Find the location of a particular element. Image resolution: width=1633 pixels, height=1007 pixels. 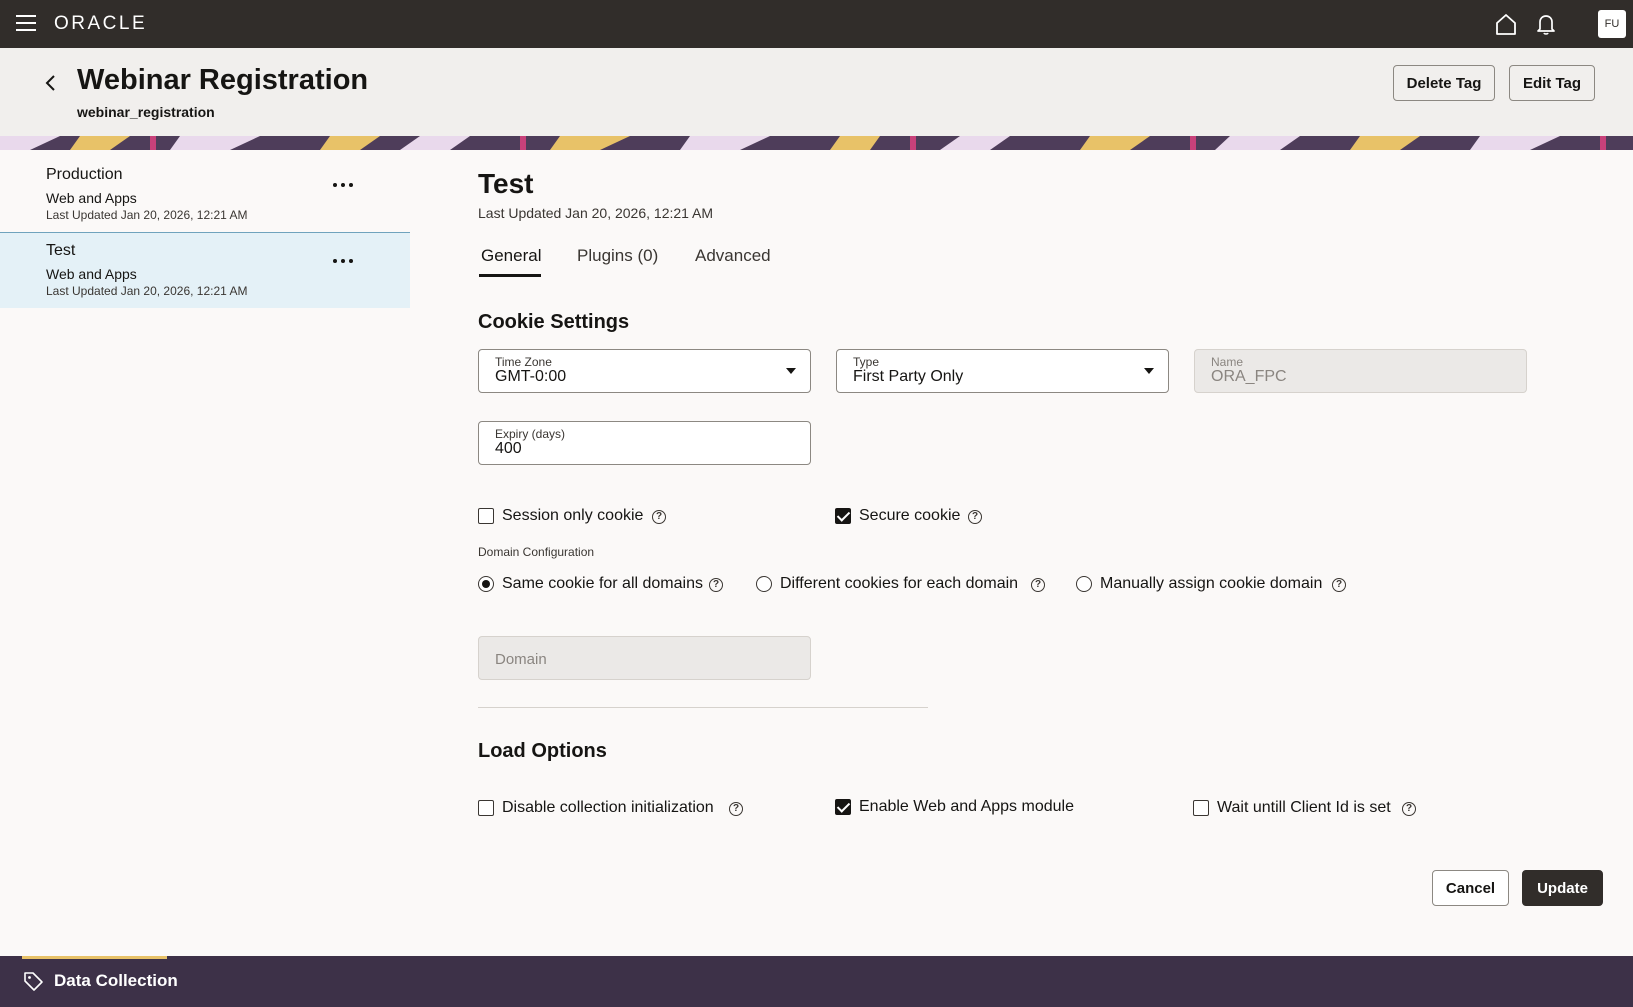

radio-same-cookie is located at coordinates (486, 584).